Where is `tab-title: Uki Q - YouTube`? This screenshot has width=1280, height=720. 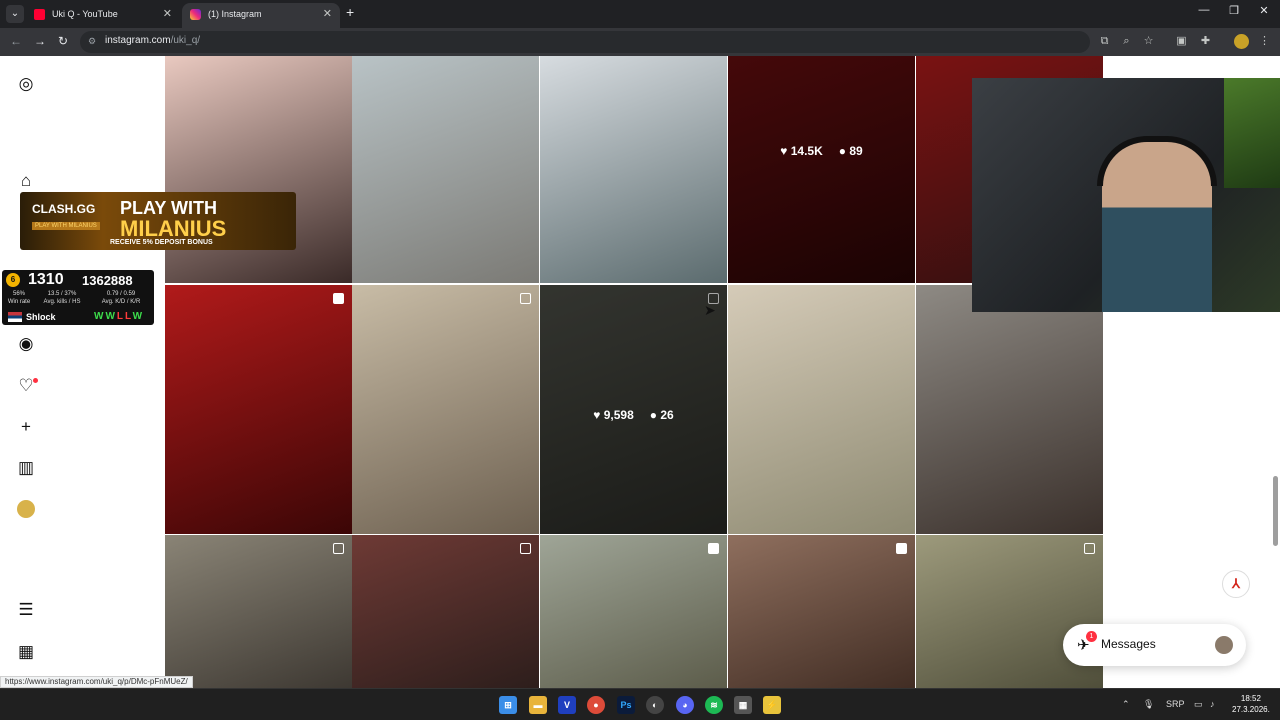 tab-title: Uki Q - YouTube is located at coordinates (85, 14).